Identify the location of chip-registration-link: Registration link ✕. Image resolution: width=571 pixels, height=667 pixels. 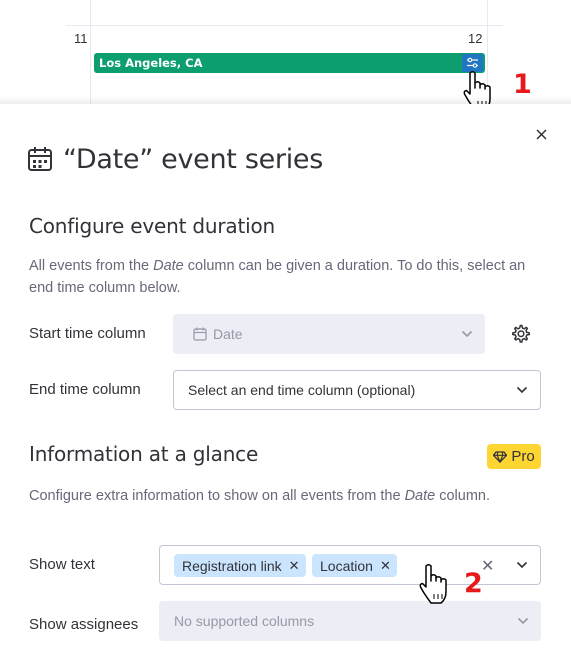
(240, 565).